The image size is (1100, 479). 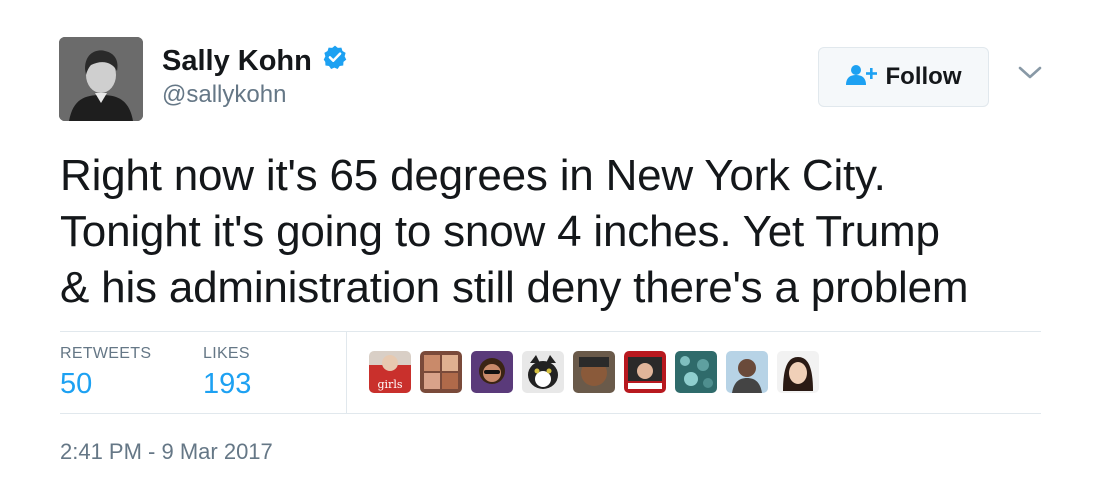 What do you see at coordinates (166, 452) in the screenshot?
I see `tweet-timestamp: 2:41 PM - 9 Mar 2017` at bounding box center [166, 452].